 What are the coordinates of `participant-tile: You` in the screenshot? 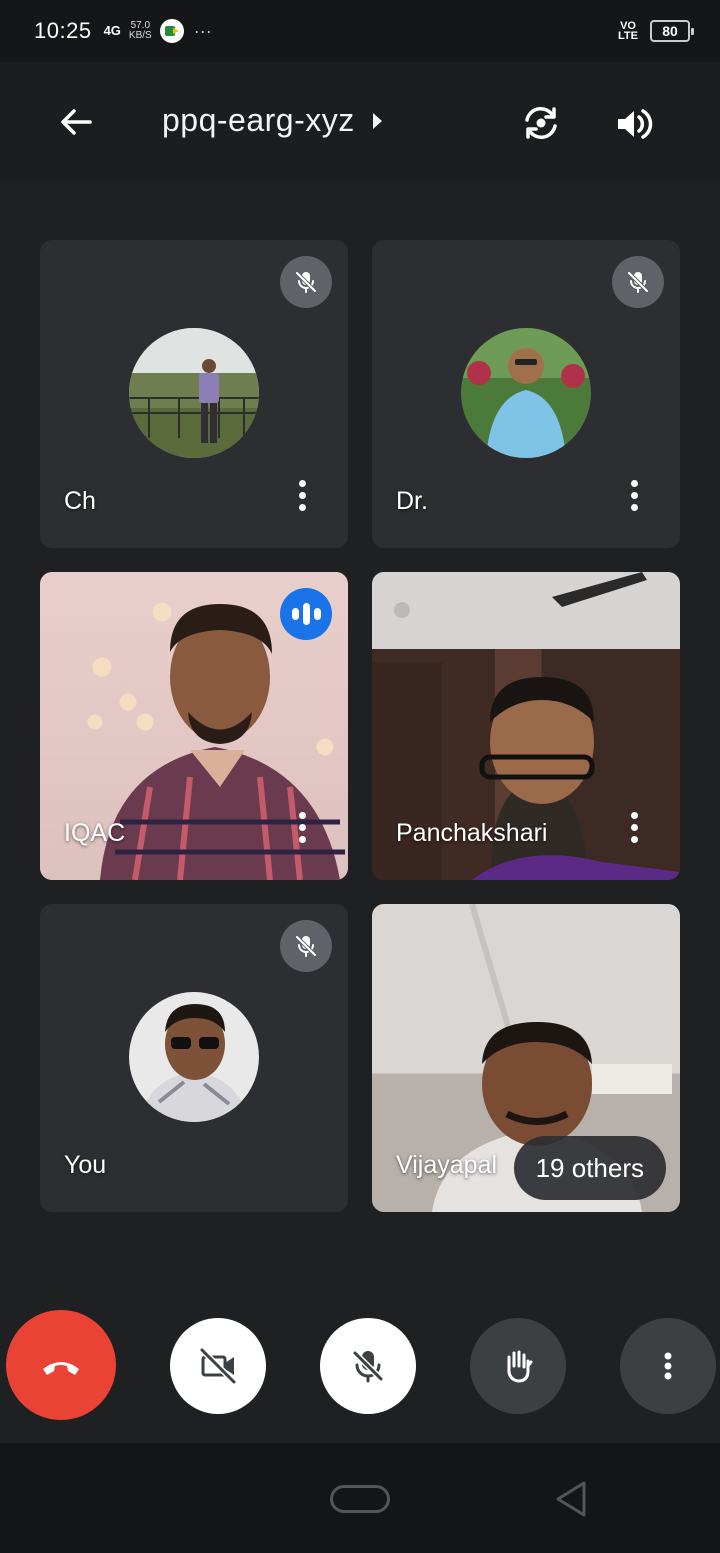 It's located at (194, 1058).